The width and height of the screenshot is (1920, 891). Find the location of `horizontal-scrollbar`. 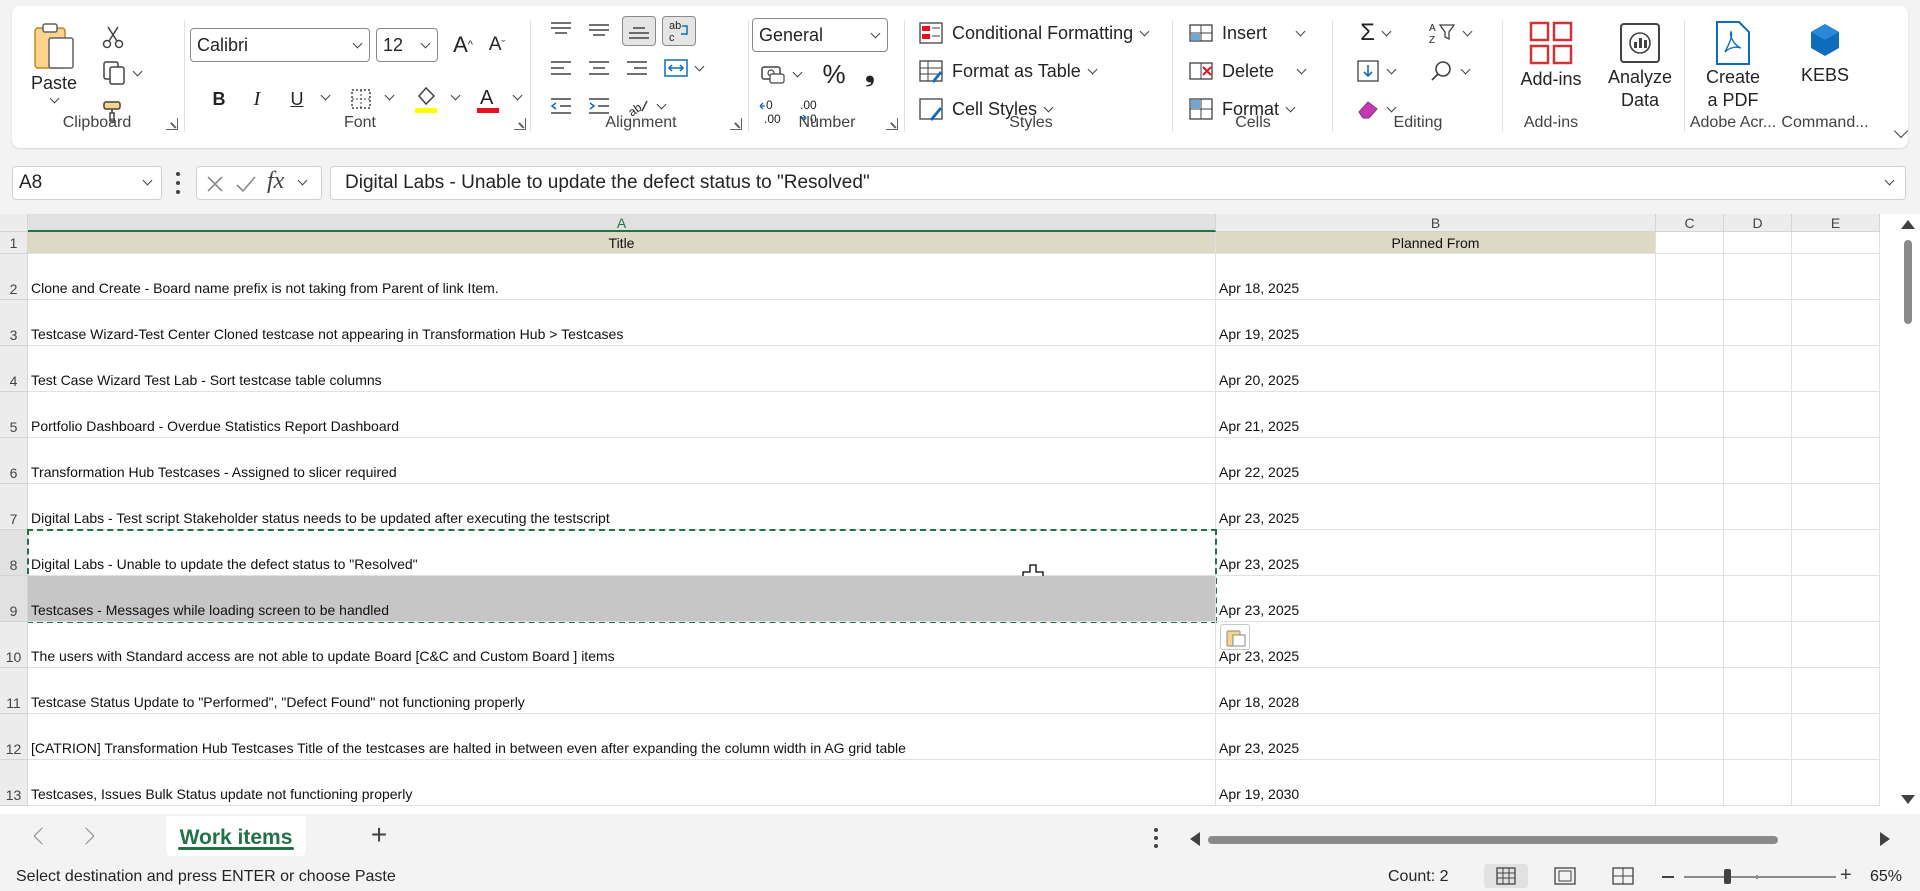

horizontal-scrollbar is located at coordinates (1540, 839).